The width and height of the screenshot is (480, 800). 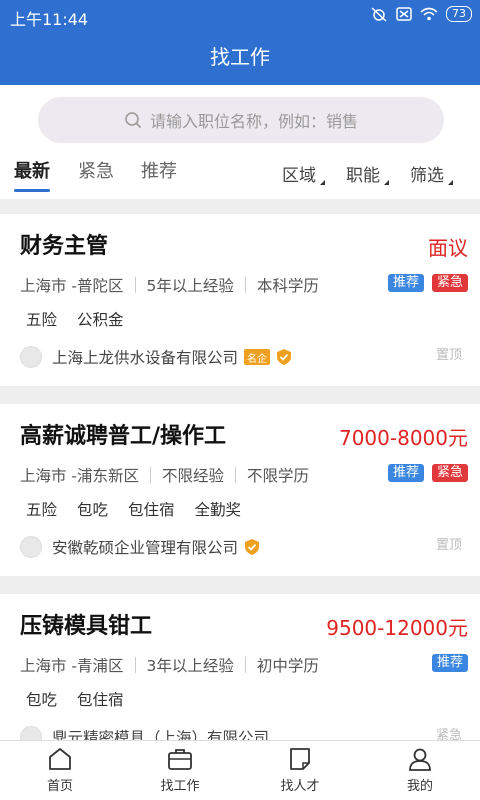 I want to click on search-section: 请输入职位名称，例如：销售, so click(x=240, y=118).